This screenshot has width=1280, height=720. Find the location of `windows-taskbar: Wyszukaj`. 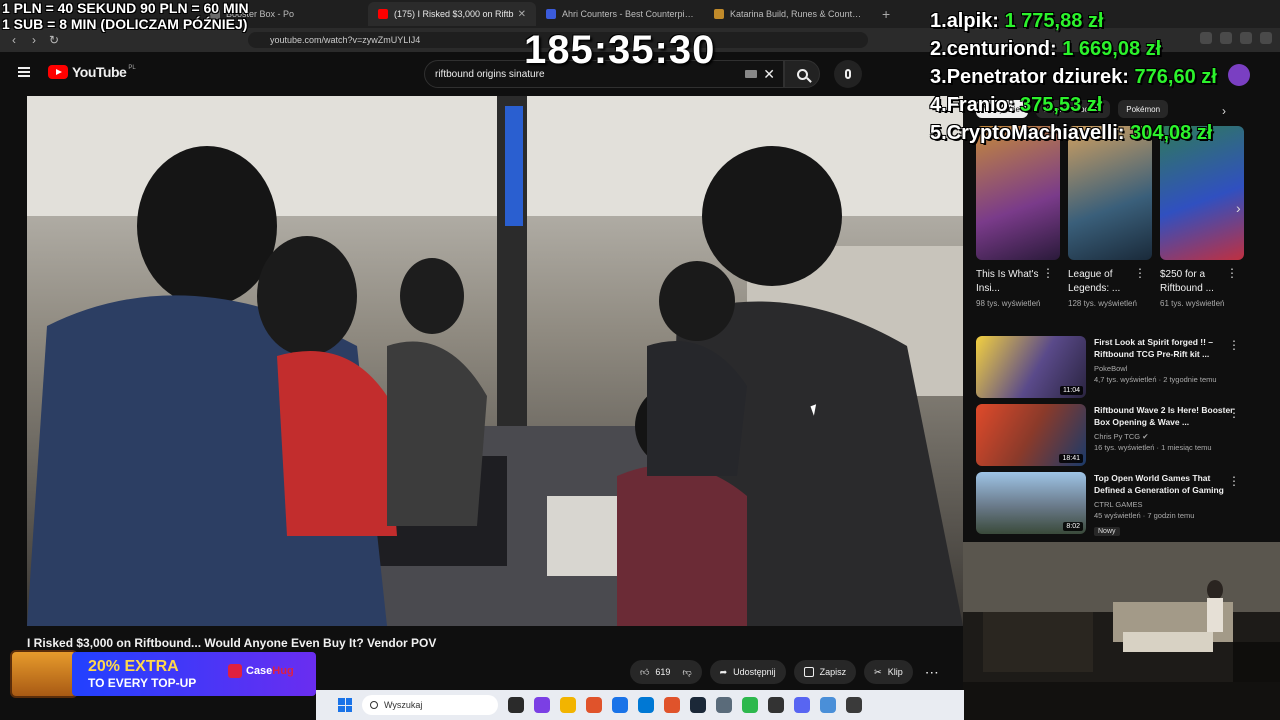

windows-taskbar: Wyszukaj is located at coordinates (640, 705).